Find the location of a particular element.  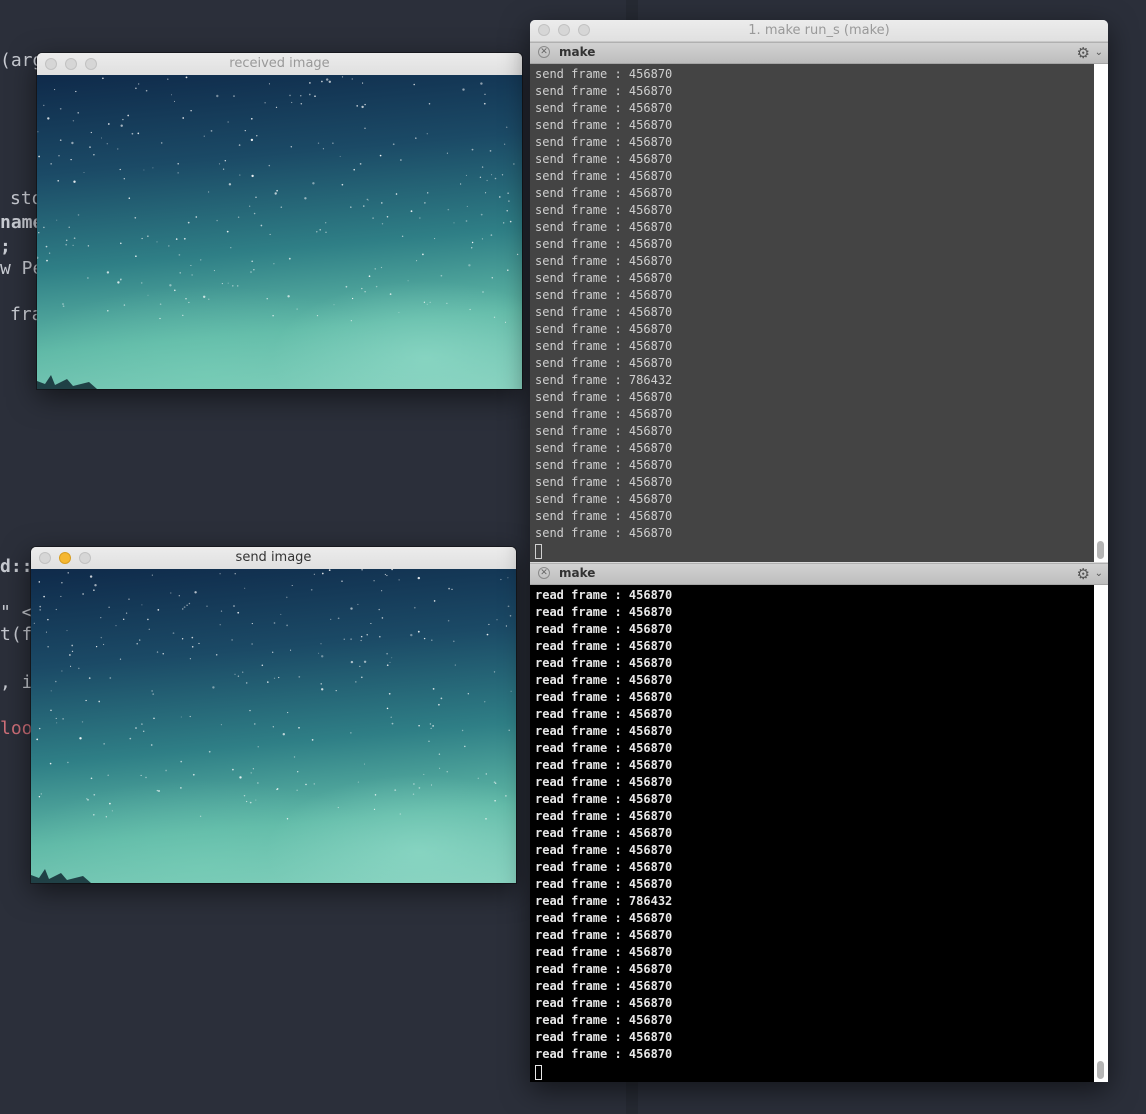

window-title: send image is located at coordinates (273, 557).